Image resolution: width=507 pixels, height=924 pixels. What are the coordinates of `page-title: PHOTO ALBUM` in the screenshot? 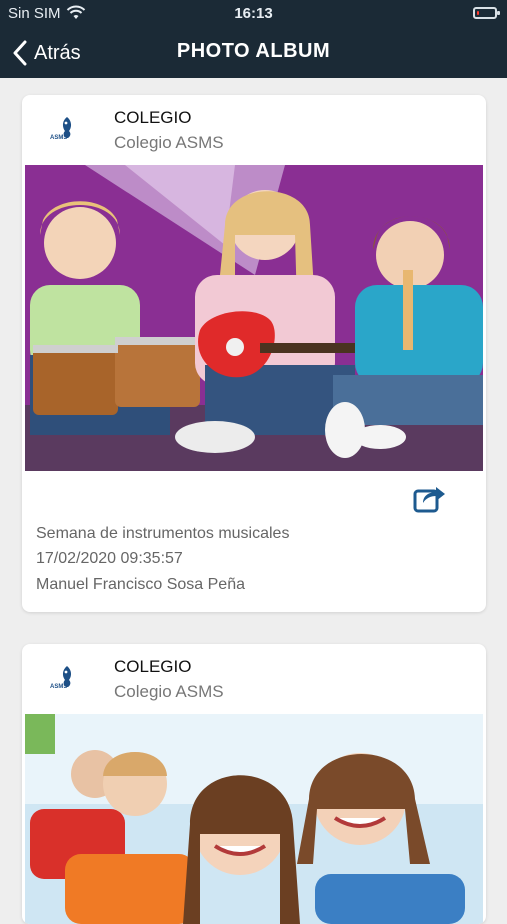 It's located at (253, 51).